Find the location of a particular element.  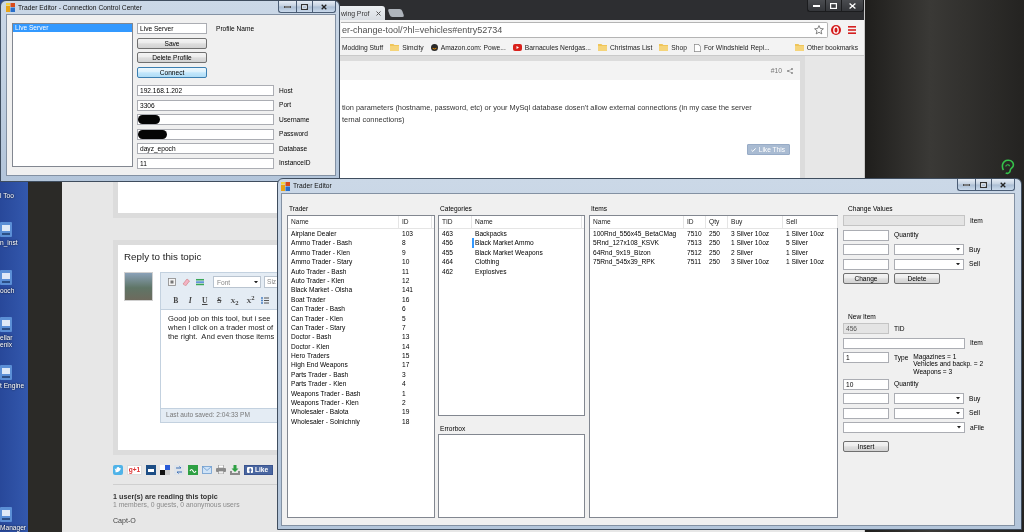

avatar-photo is located at coordinates (138, 286).